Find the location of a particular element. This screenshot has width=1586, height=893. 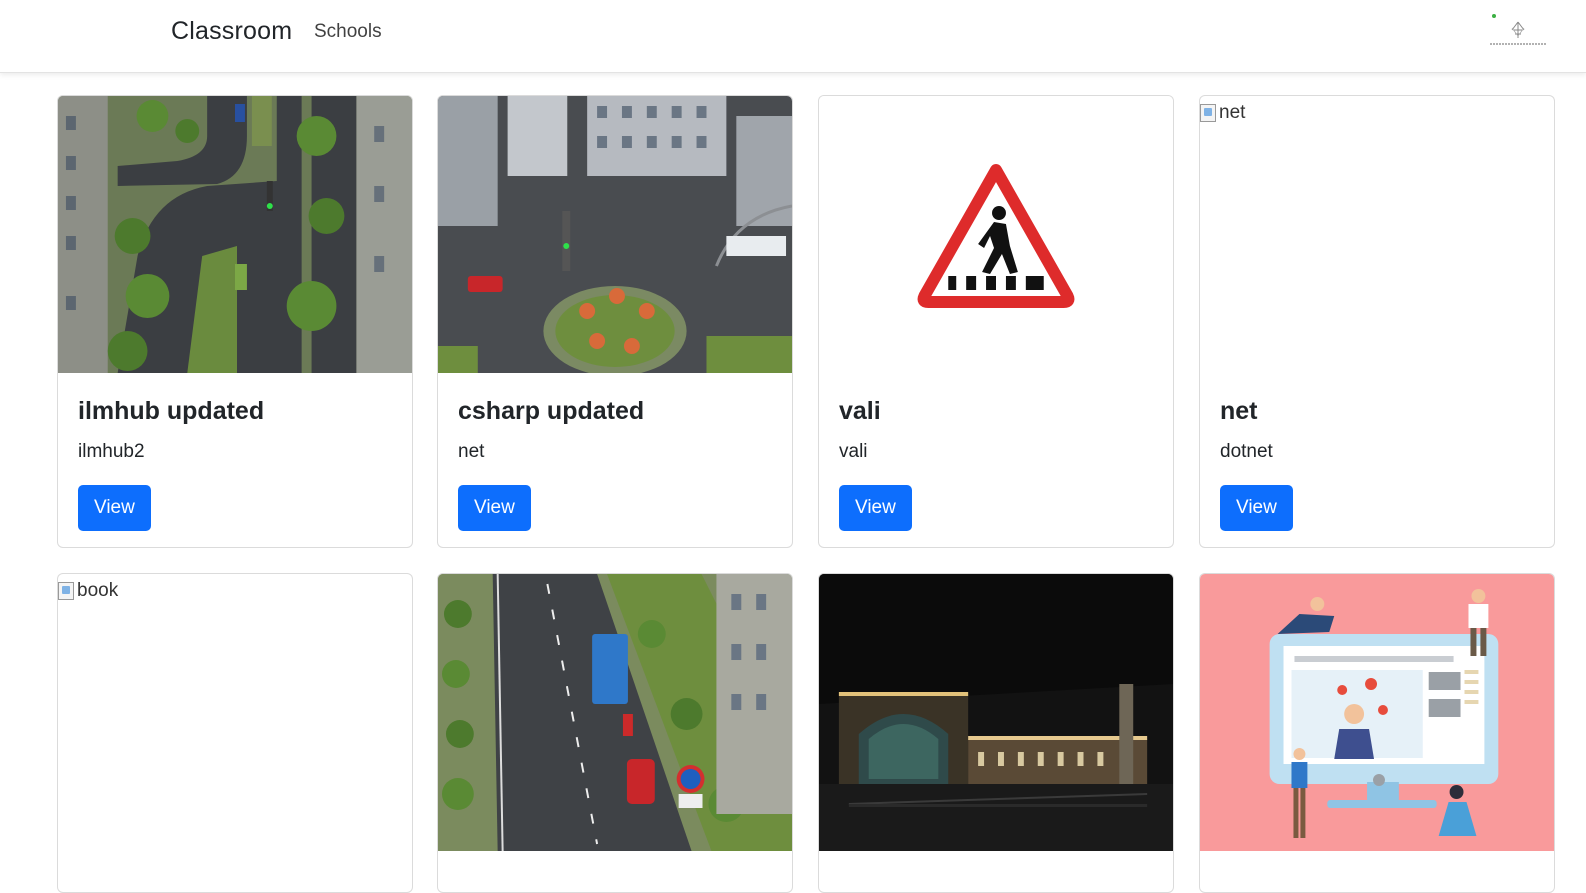

broken-image: net is located at coordinates (1377, 234).